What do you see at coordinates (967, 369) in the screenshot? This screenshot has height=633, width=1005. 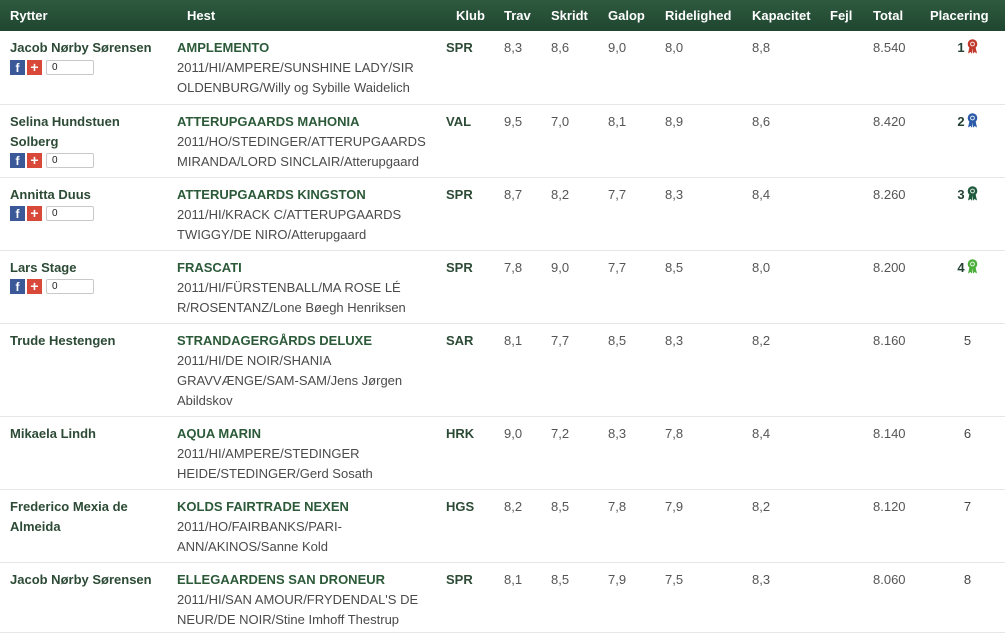 I see `placement: 5` at bounding box center [967, 369].